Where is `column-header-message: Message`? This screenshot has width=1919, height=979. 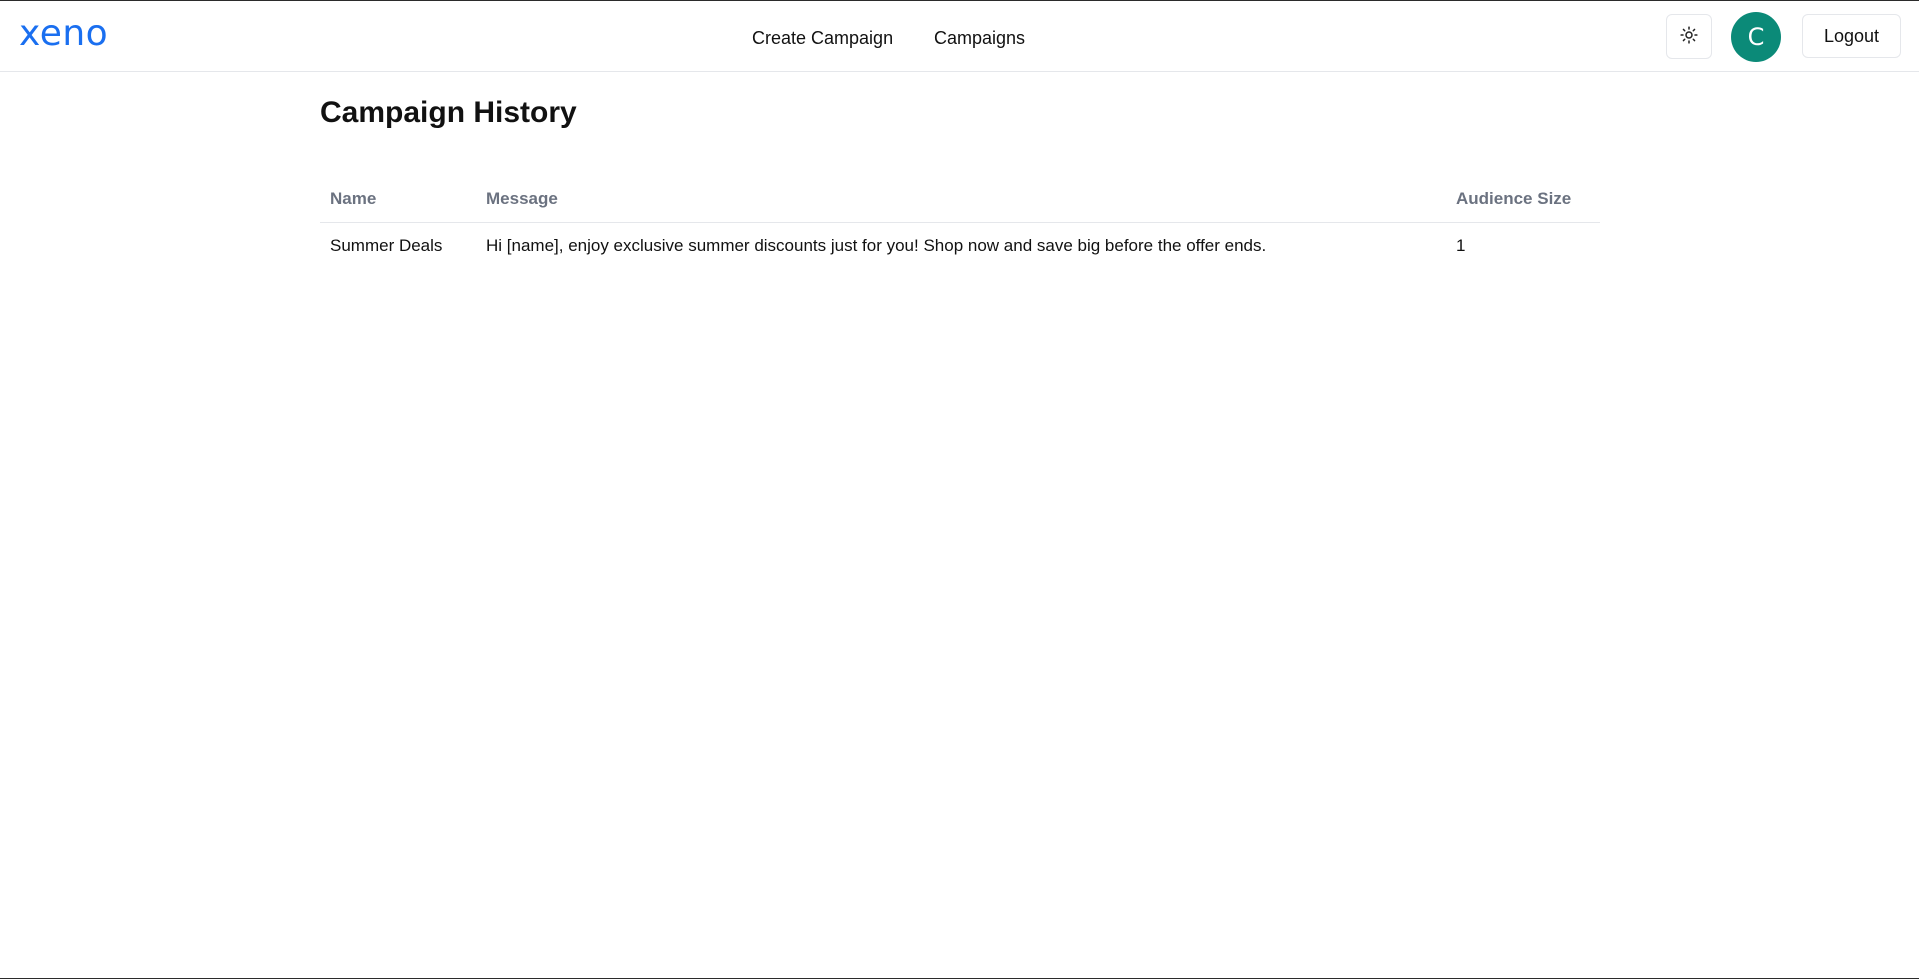 column-header-message: Message is located at coordinates (961, 200).